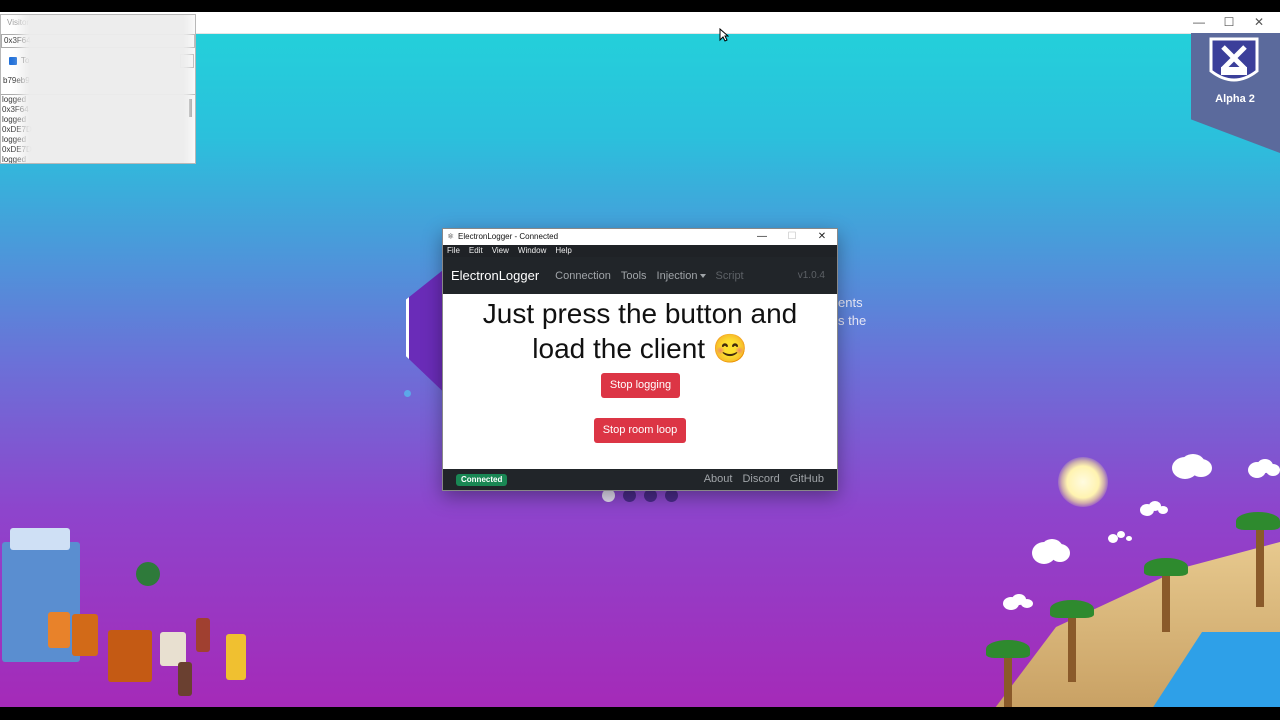  I want to click on nav-tools: Tools, so click(634, 276).